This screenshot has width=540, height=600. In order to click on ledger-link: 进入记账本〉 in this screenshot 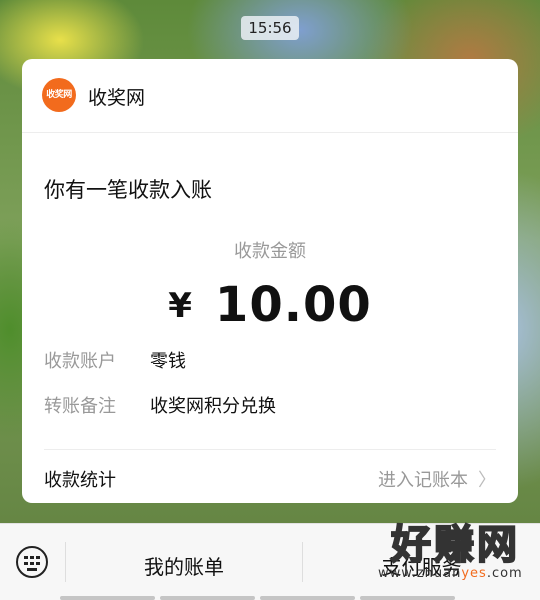, I will do `click(437, 479)`.